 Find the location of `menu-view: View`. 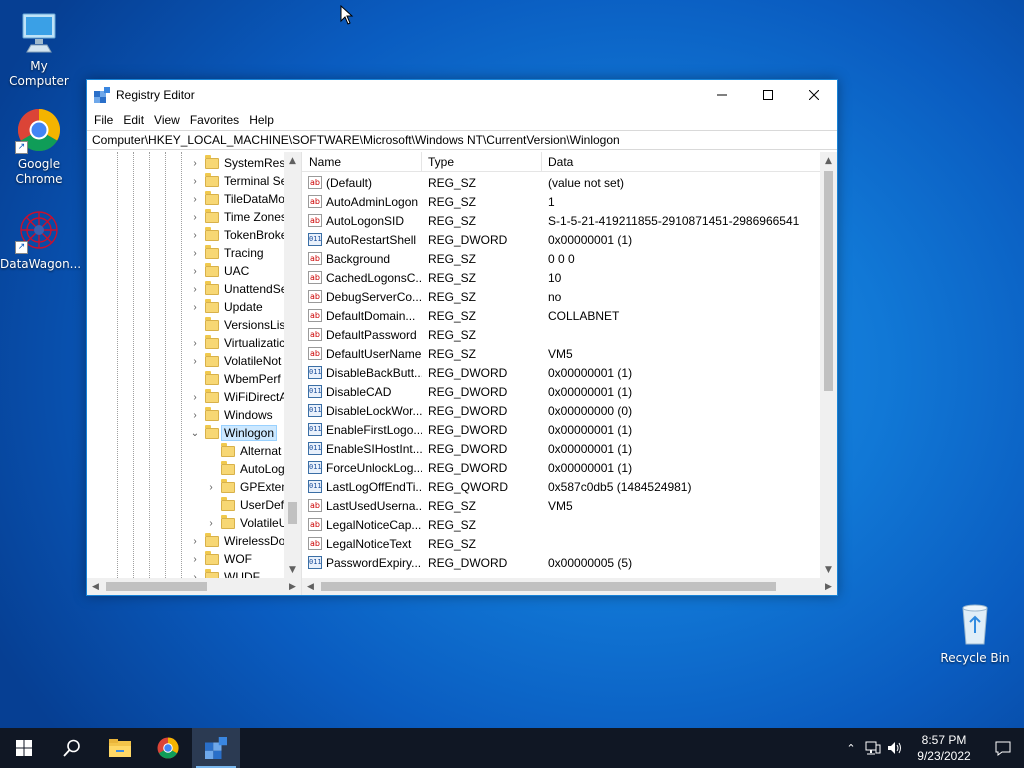

menu-view: View is located at coordinates (167, 120).